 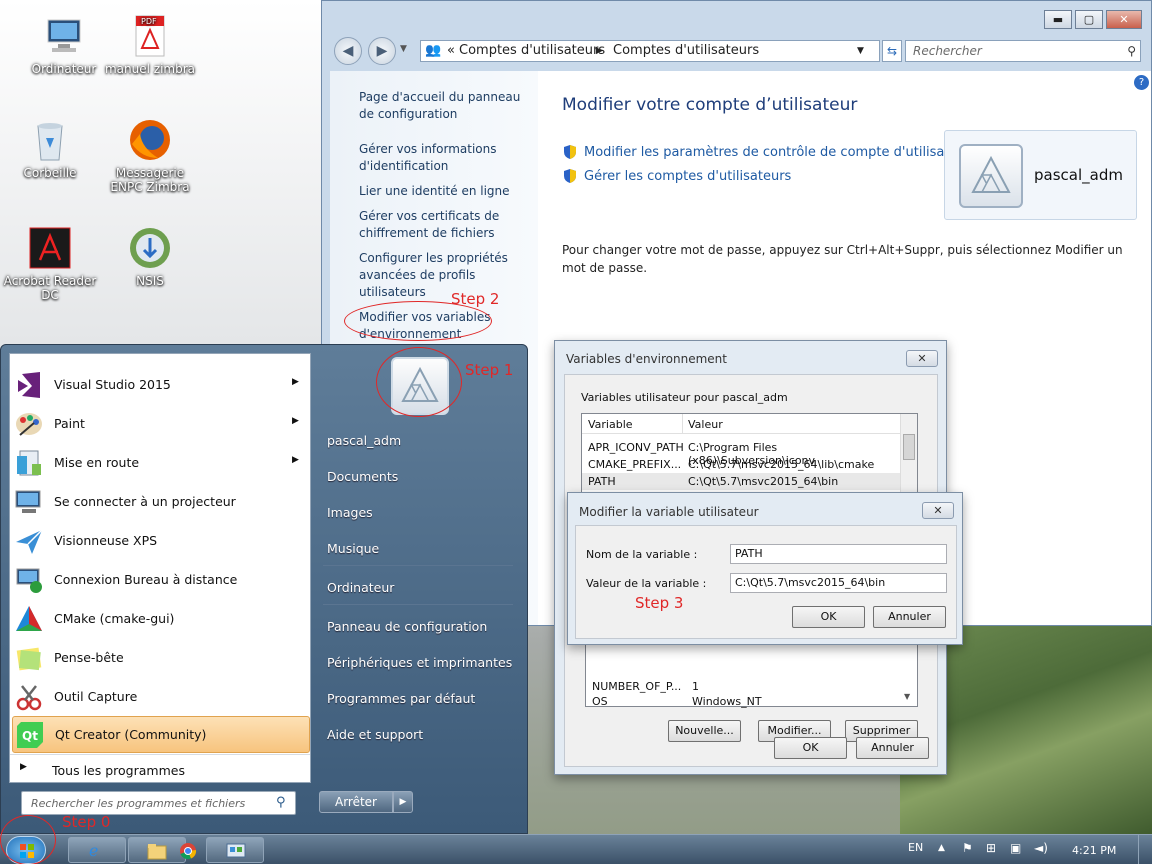 I want to click on all-programs-button: ▶ Tous les programmes, so click(x=160, y=769).